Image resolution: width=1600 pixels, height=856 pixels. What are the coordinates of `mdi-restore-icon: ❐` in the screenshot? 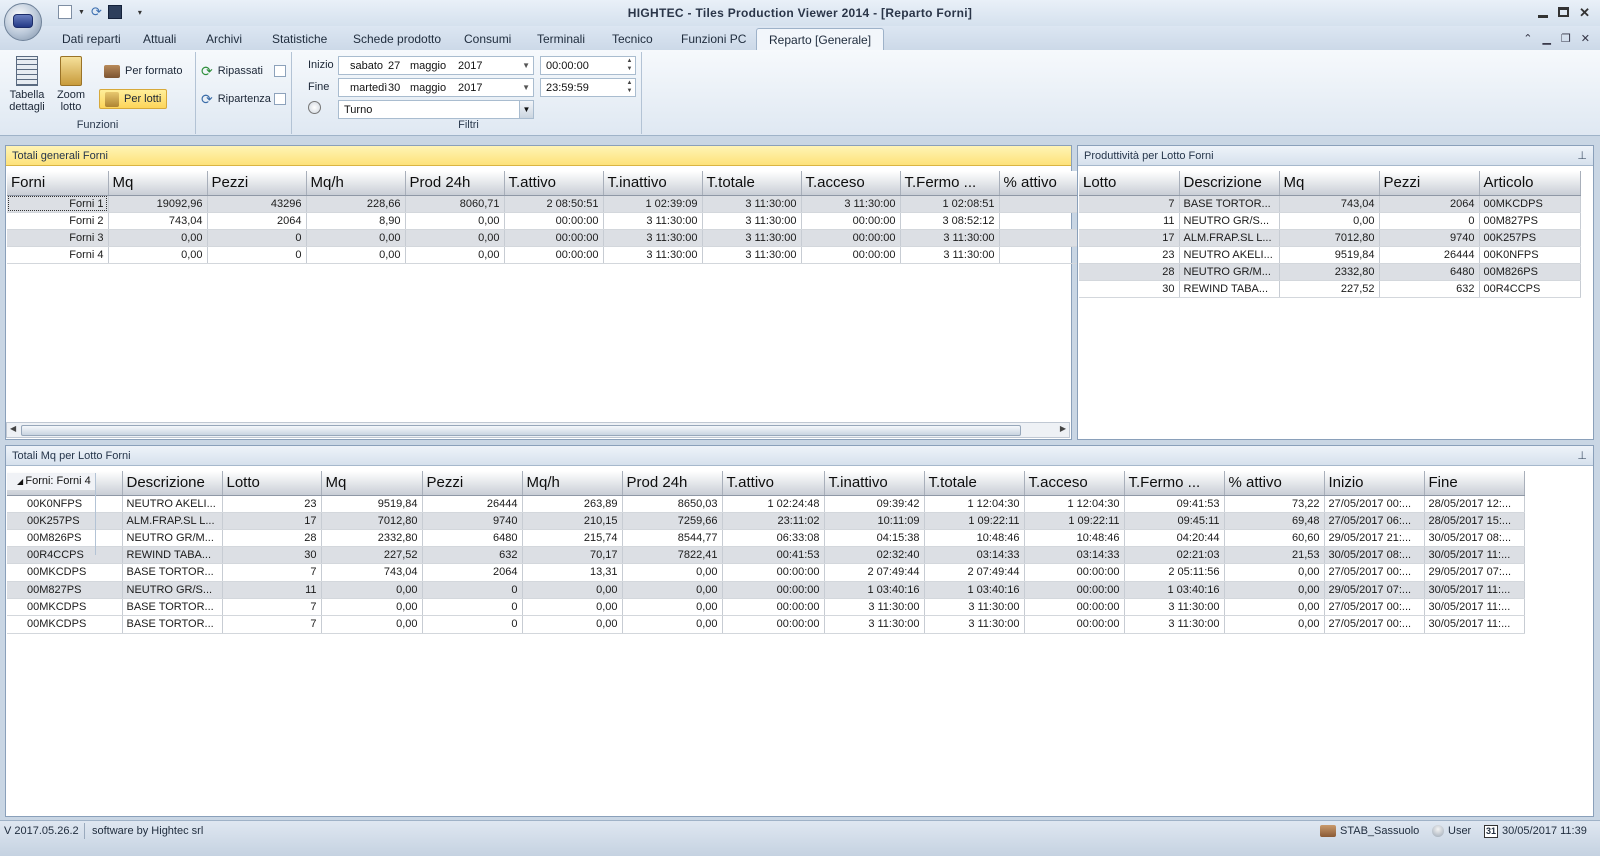 It's located at (1566, 38).